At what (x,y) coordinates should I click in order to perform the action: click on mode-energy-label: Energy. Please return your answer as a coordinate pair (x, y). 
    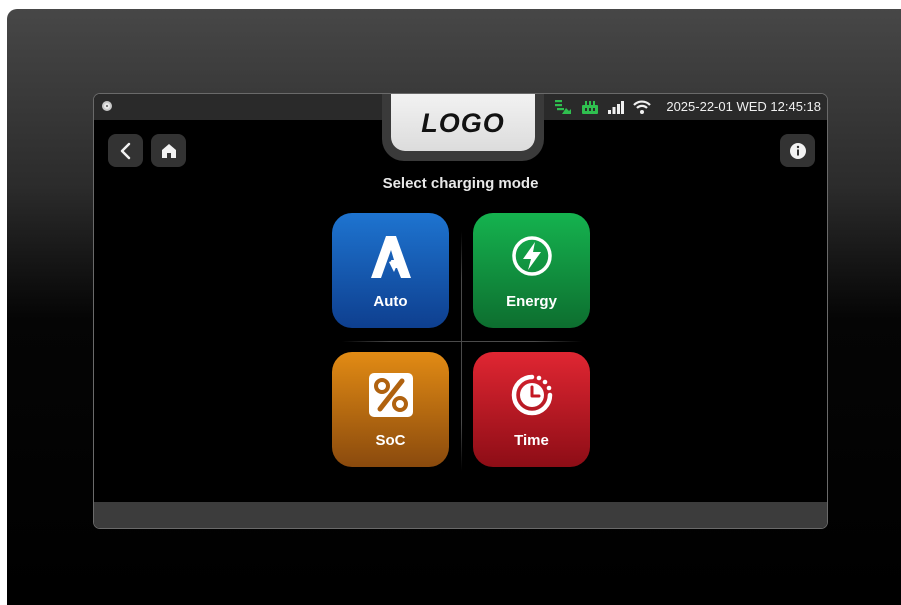
    Looking at the image, I should click on (531, 301).